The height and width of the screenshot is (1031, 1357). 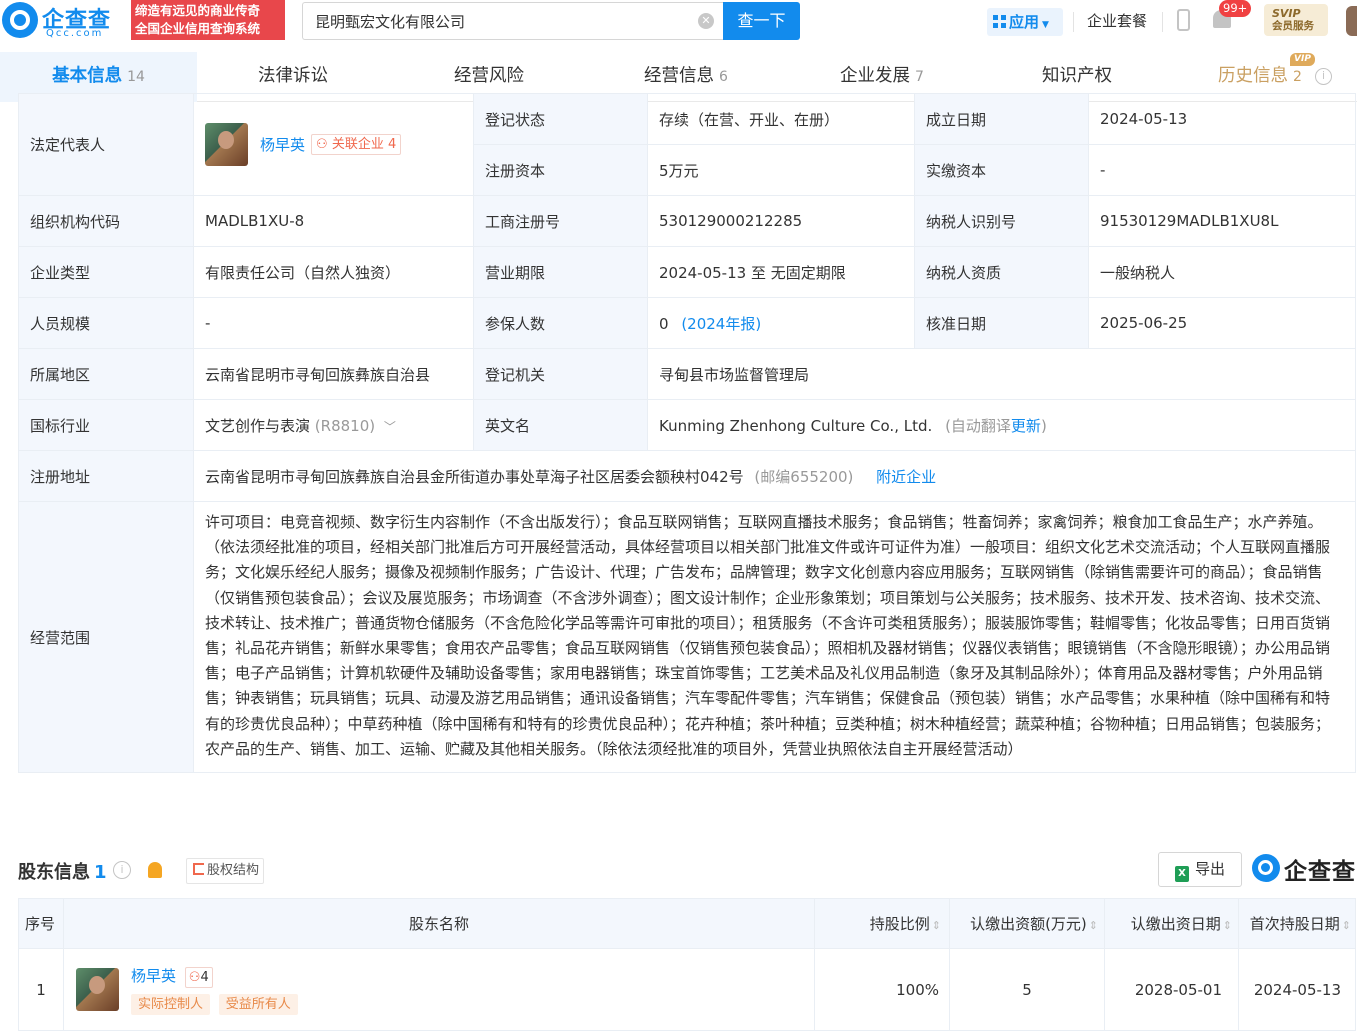 I want to click on logo-text: 企查查, so click(x=1320, y=872).